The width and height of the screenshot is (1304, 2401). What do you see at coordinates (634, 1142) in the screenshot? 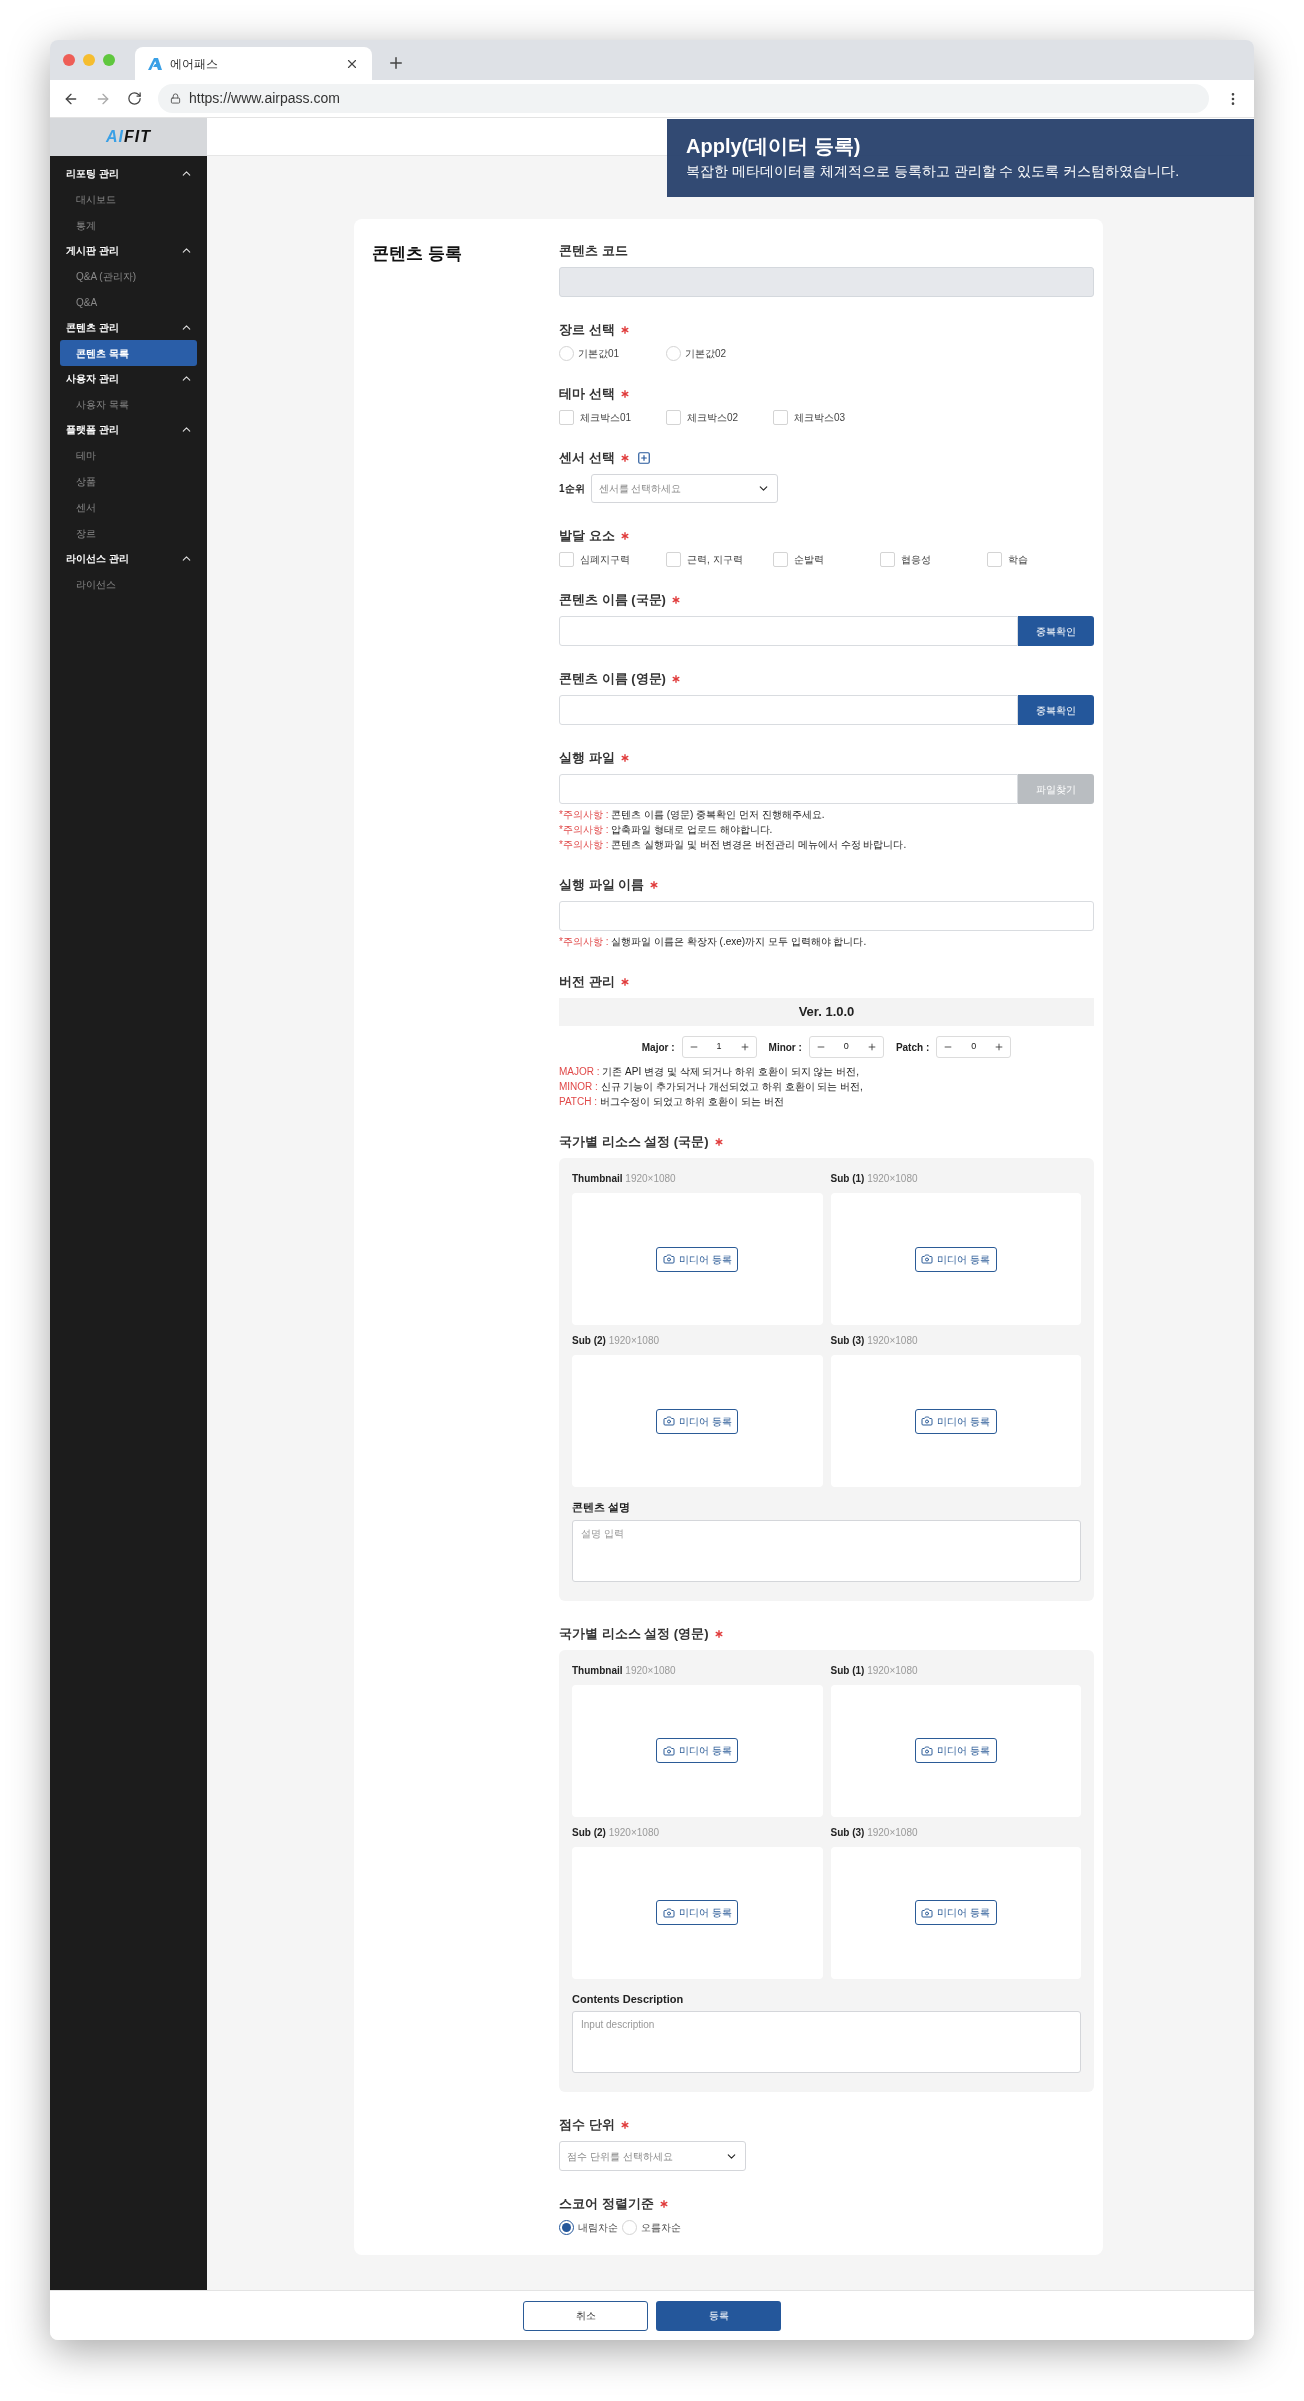
I see `field-label: 국가별 리소스 설정 (국문)` at bounding box center [634, 1142].